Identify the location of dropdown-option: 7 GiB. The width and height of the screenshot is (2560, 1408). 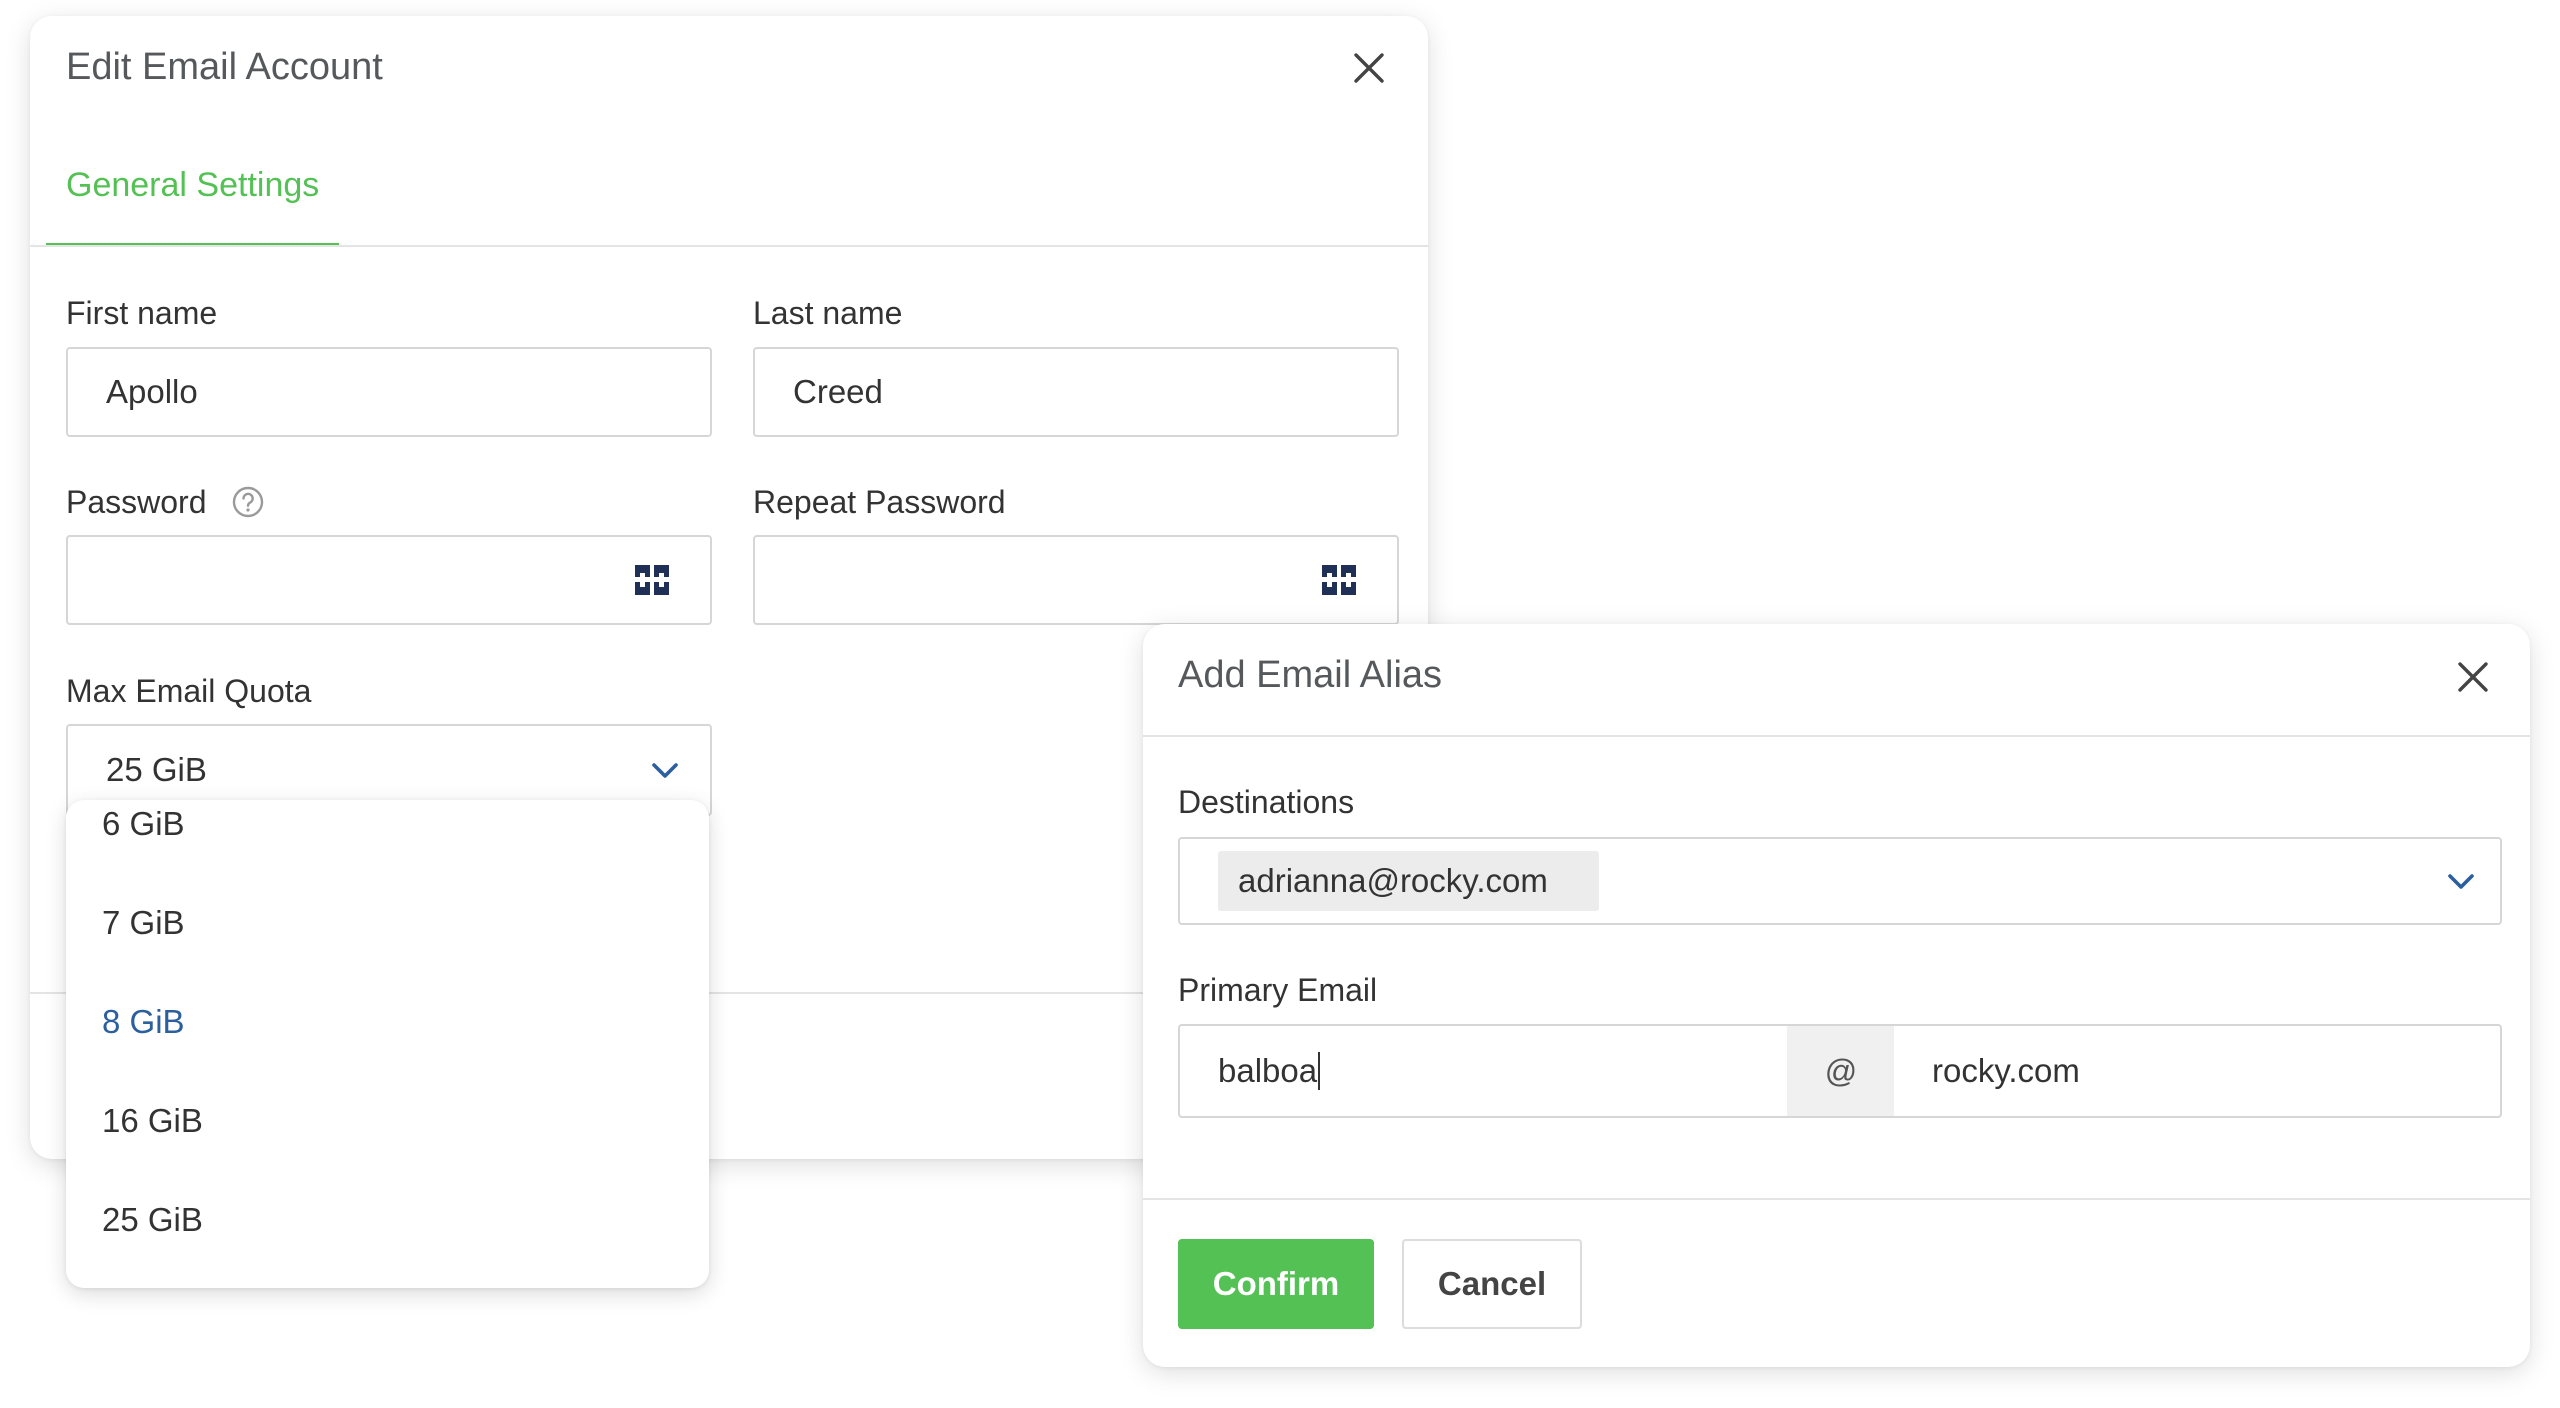
(387, 922).